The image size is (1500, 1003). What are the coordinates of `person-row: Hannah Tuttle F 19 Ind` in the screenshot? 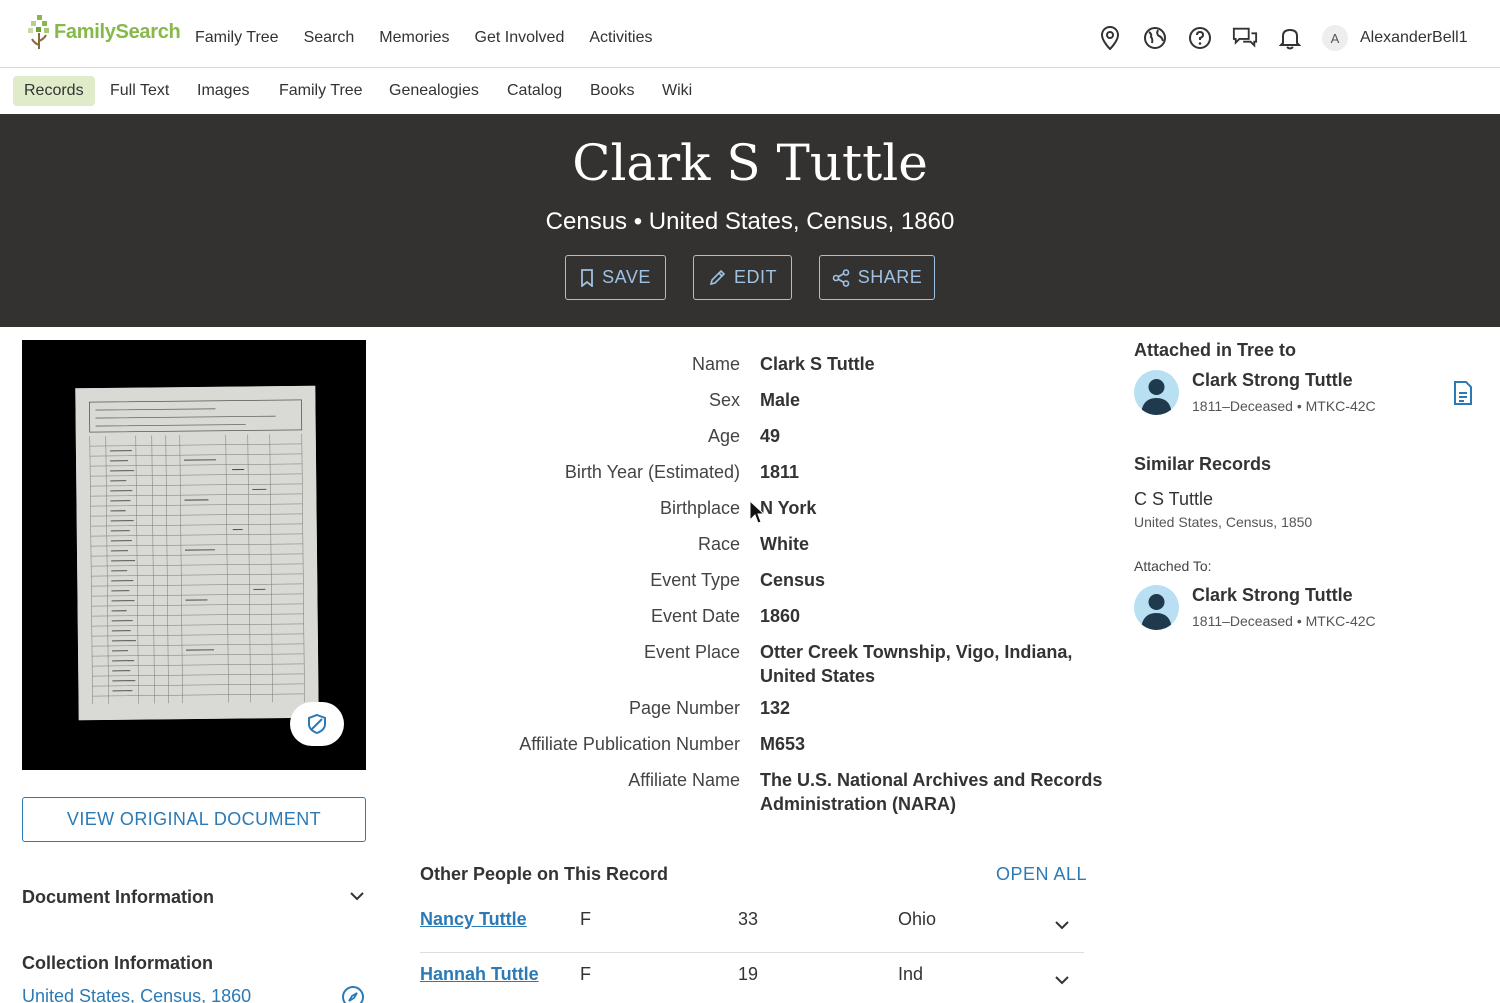 It's located at (752, 979).